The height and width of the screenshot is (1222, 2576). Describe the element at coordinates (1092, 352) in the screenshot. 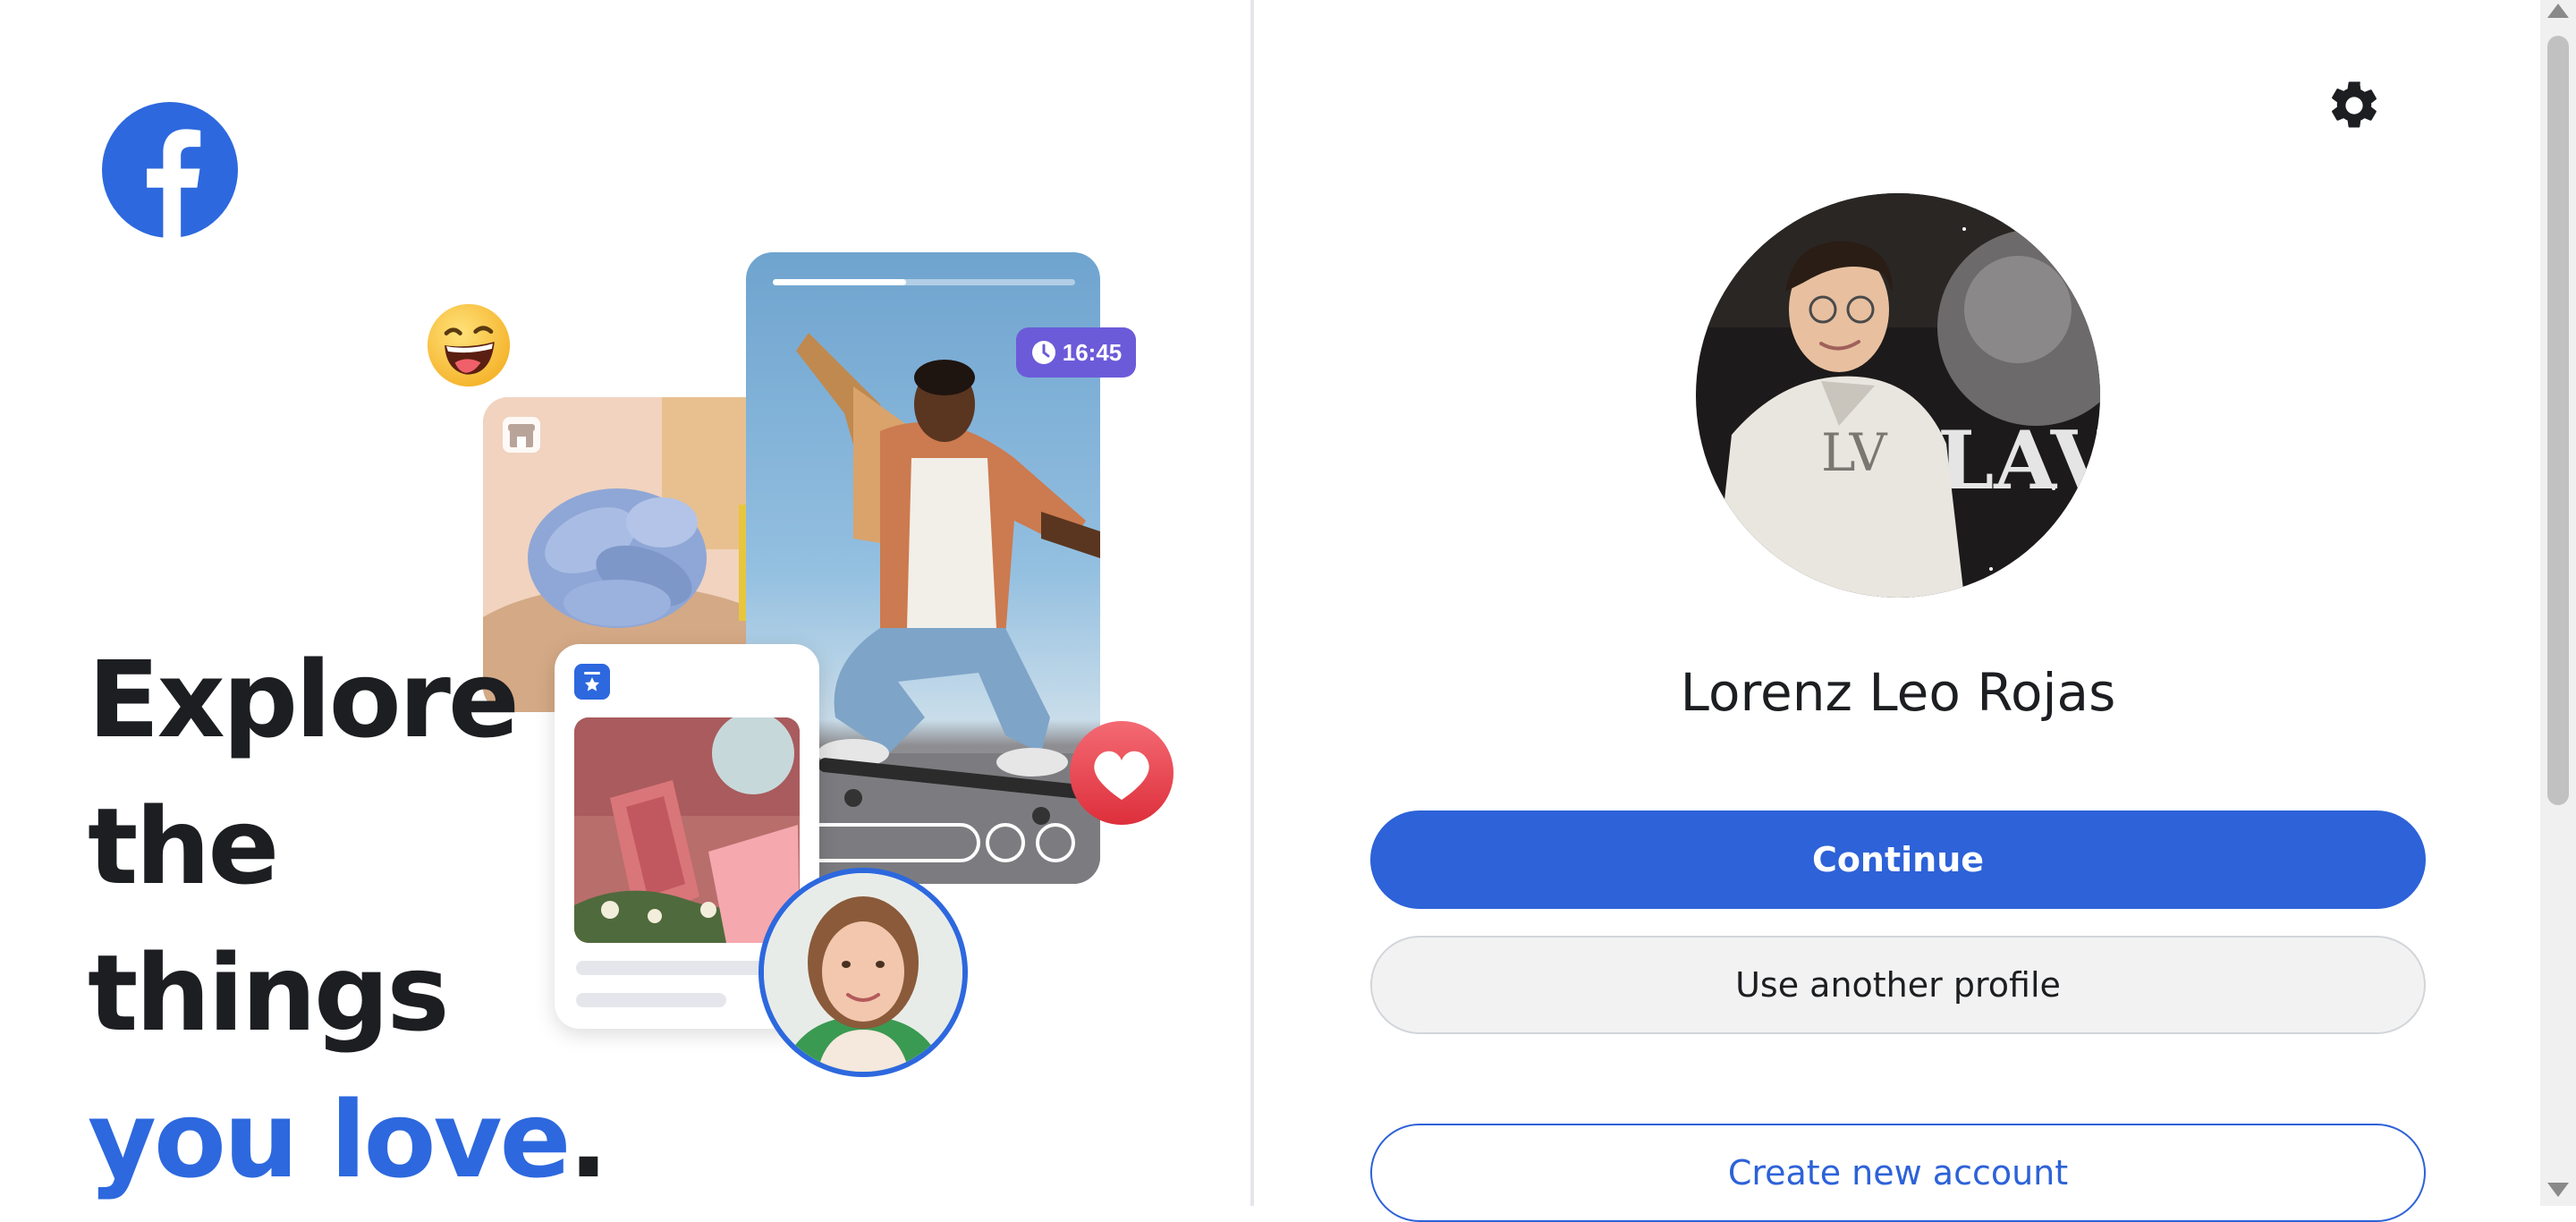

I see `timer-label: 16:45` at that location.